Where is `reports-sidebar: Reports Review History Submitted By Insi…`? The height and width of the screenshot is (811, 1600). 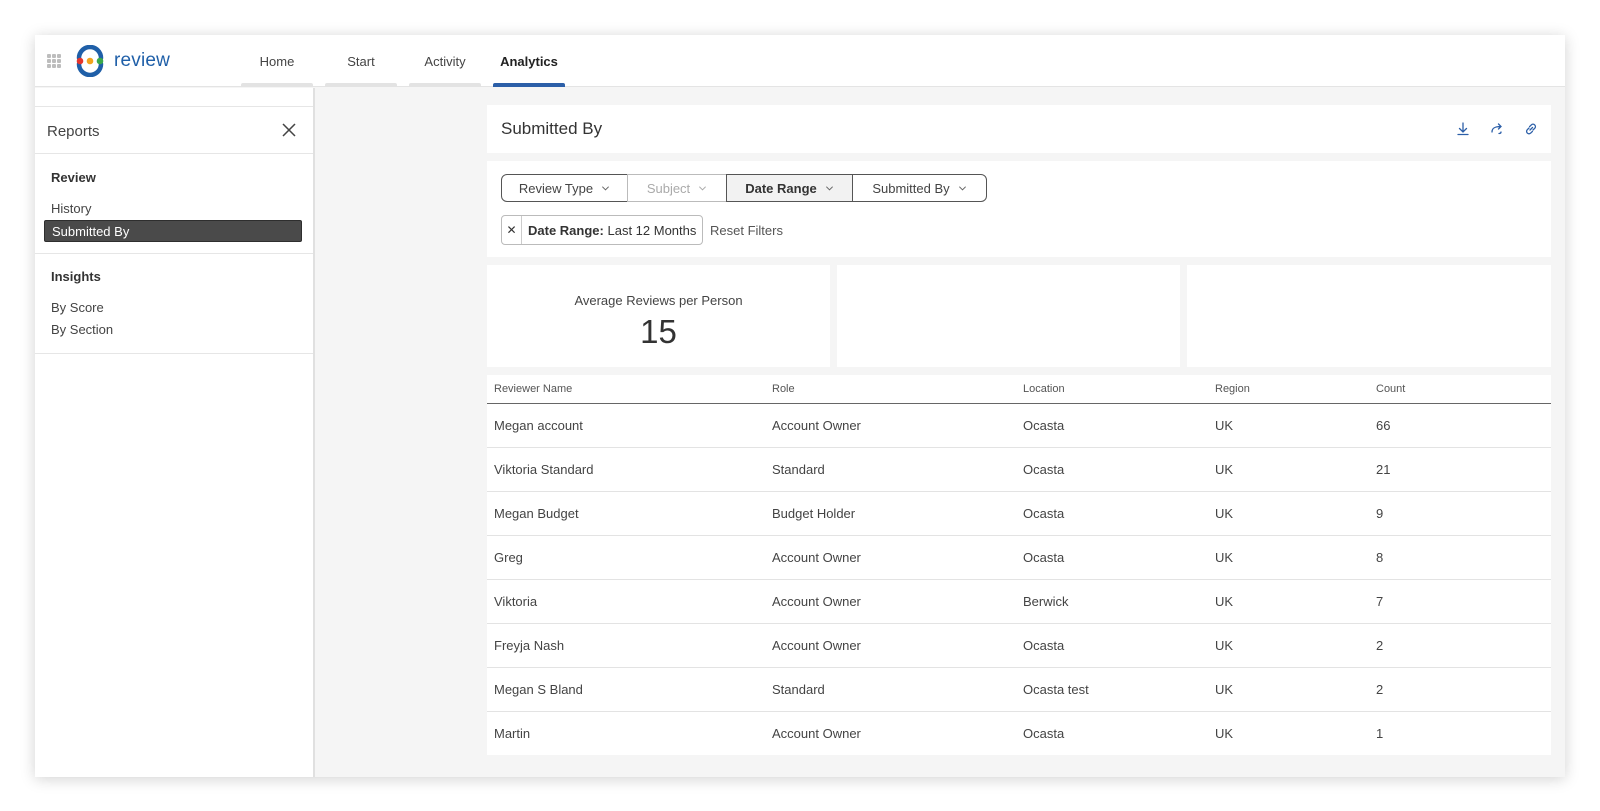 reports-sidebar: Reports Review History Submitted By Insi… is located at coordinates (175, 432).